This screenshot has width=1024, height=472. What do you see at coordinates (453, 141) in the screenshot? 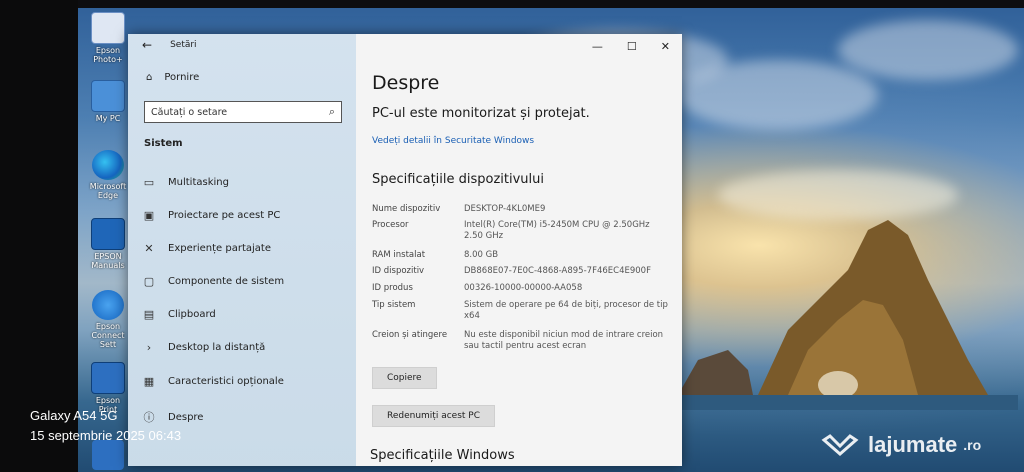
I see `security-details-link: Vedeți detalii în Securitate Windows` at bounding box center [453, 141].